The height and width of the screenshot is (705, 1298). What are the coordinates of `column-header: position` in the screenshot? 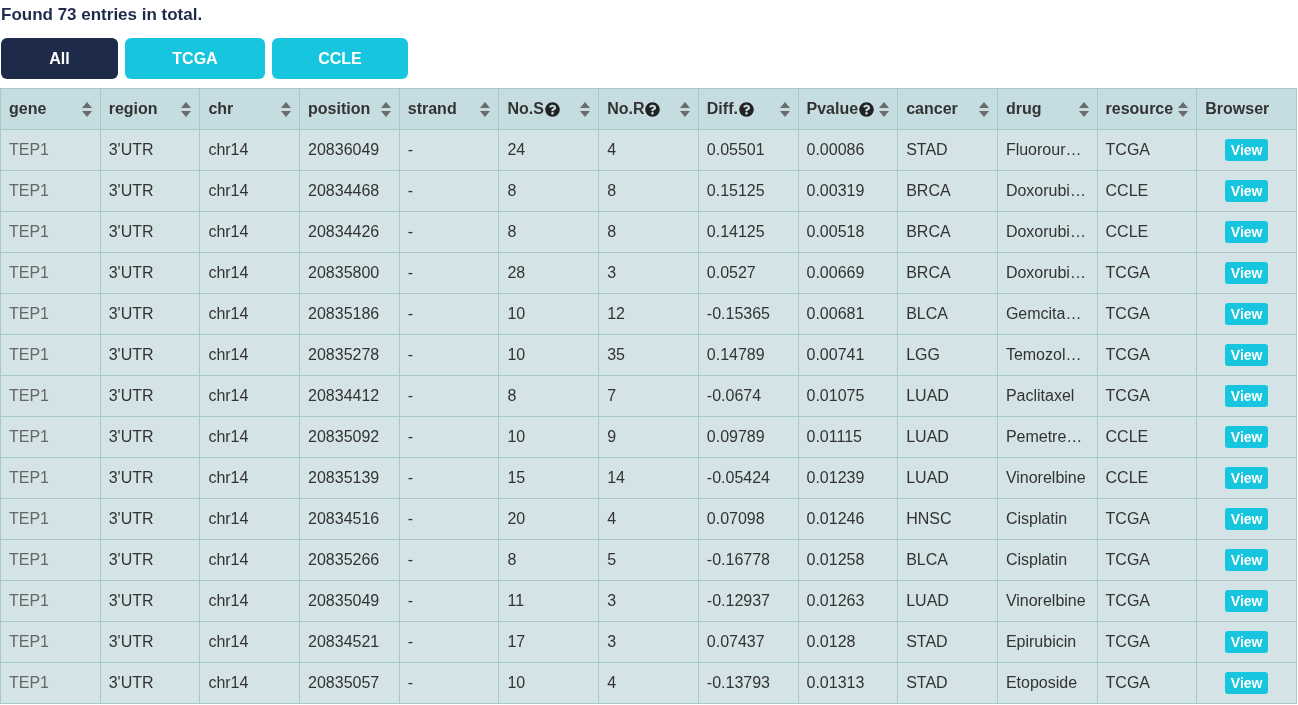 It's located at (349, 109).